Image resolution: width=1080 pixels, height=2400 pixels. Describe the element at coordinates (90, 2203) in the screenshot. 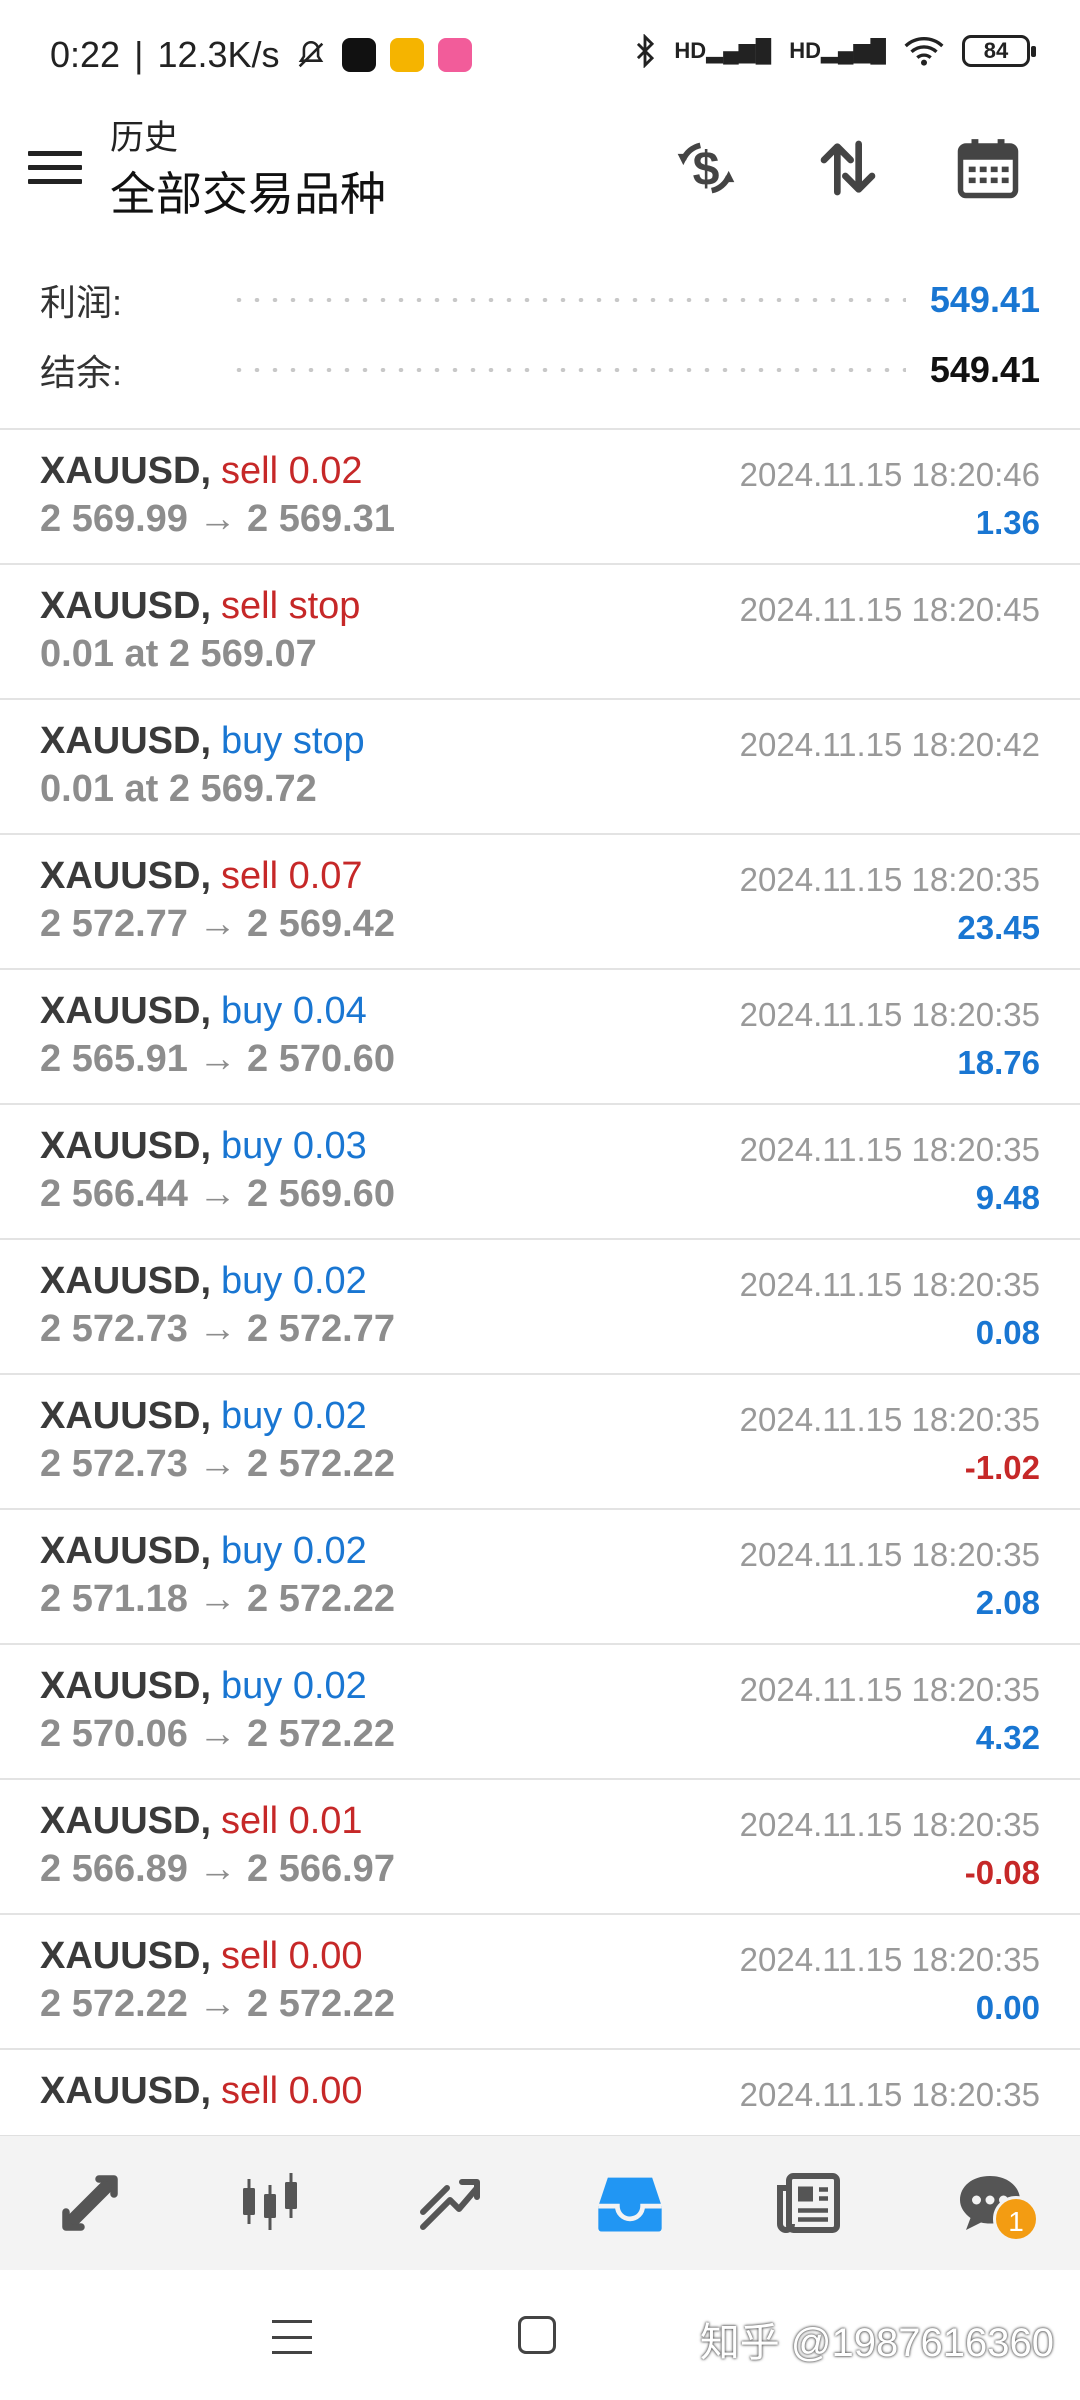

I see `quotes-icon` at that location.